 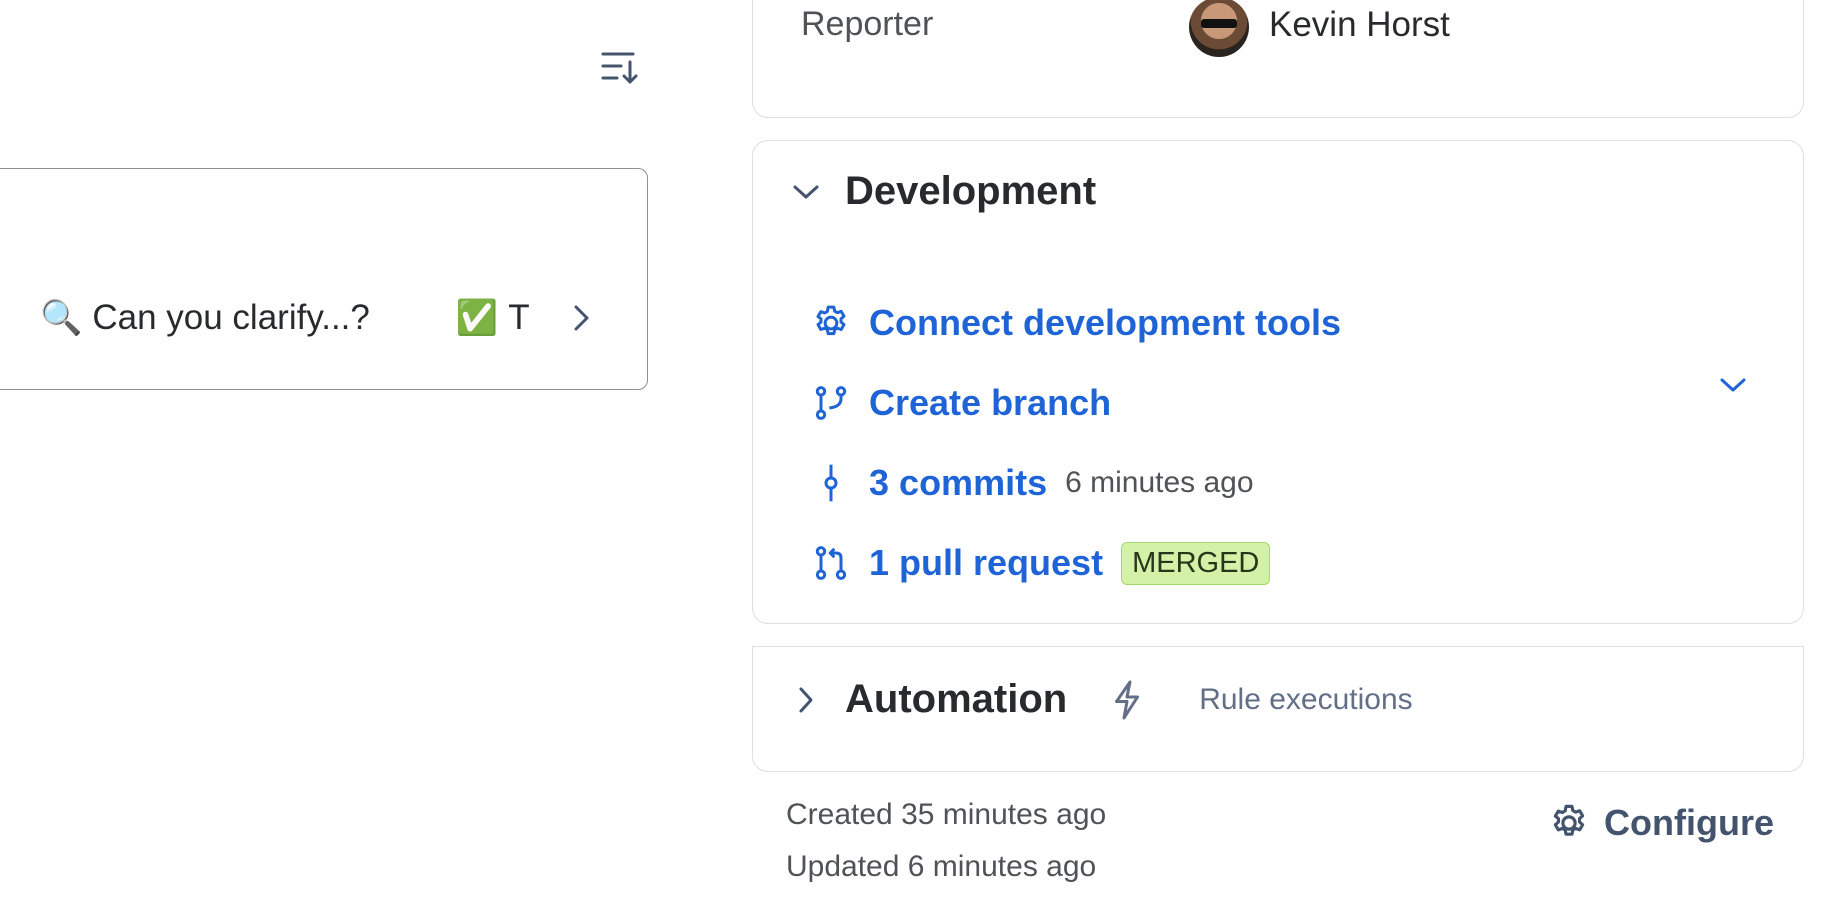 What do you see at coordinates (956, 699) in the screenshot?
I see `automation-title: Automation` at bounding box center [956, 699].